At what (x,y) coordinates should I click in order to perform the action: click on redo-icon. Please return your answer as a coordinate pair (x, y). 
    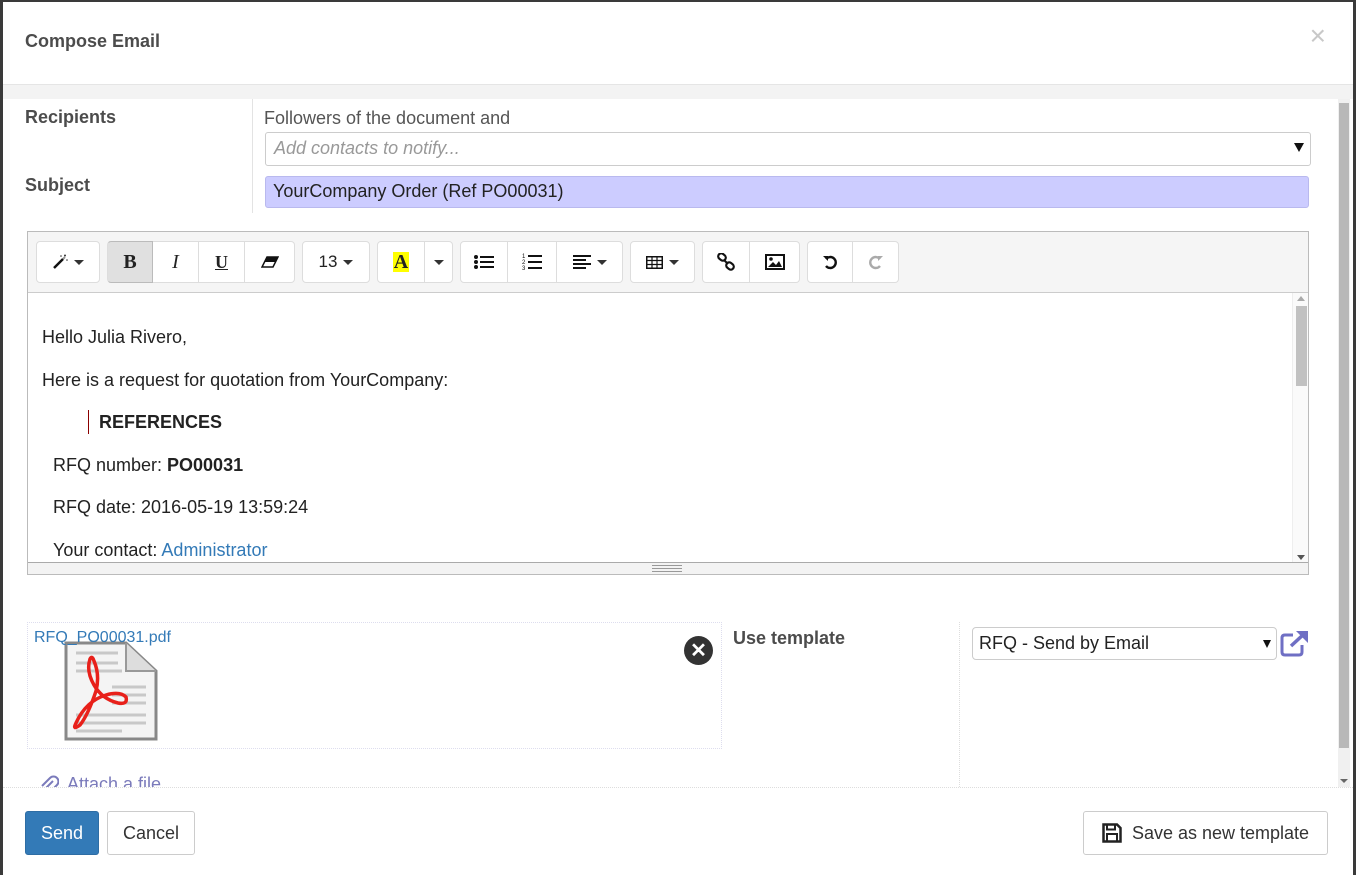
    Looking at the image, I should click on (875, 262).